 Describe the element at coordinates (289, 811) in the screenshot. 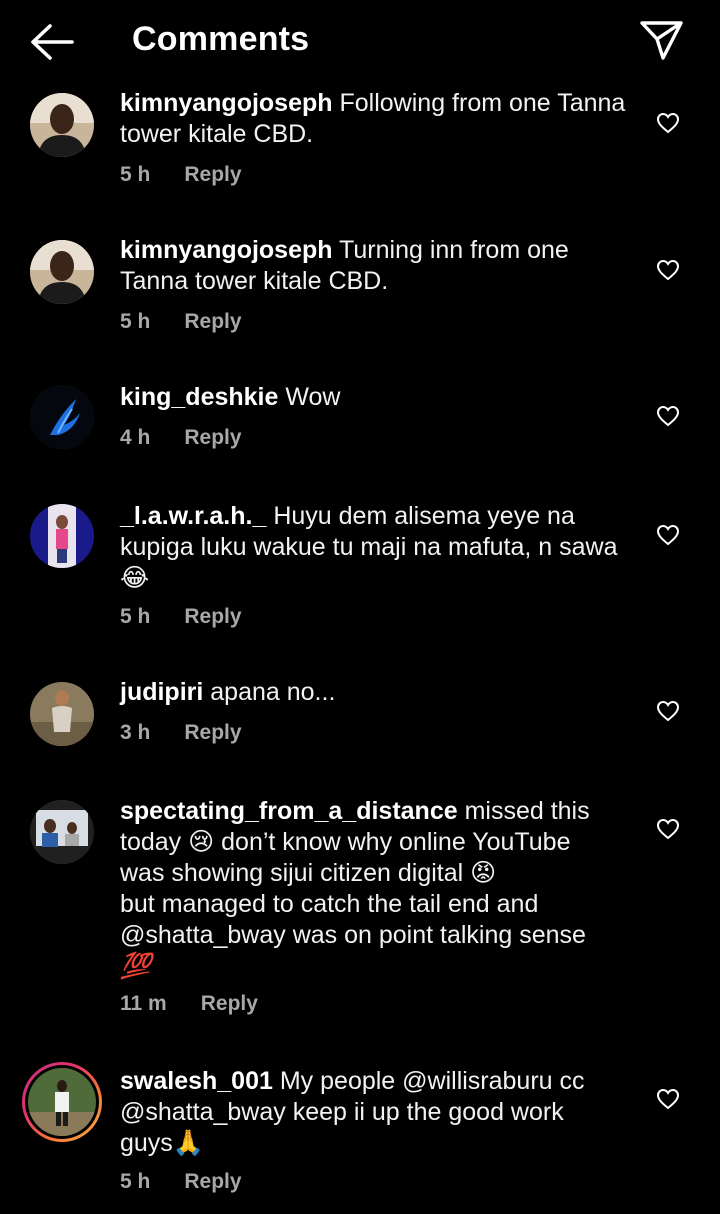

I see `comment-username: spectating_from_a_distance` at that location.